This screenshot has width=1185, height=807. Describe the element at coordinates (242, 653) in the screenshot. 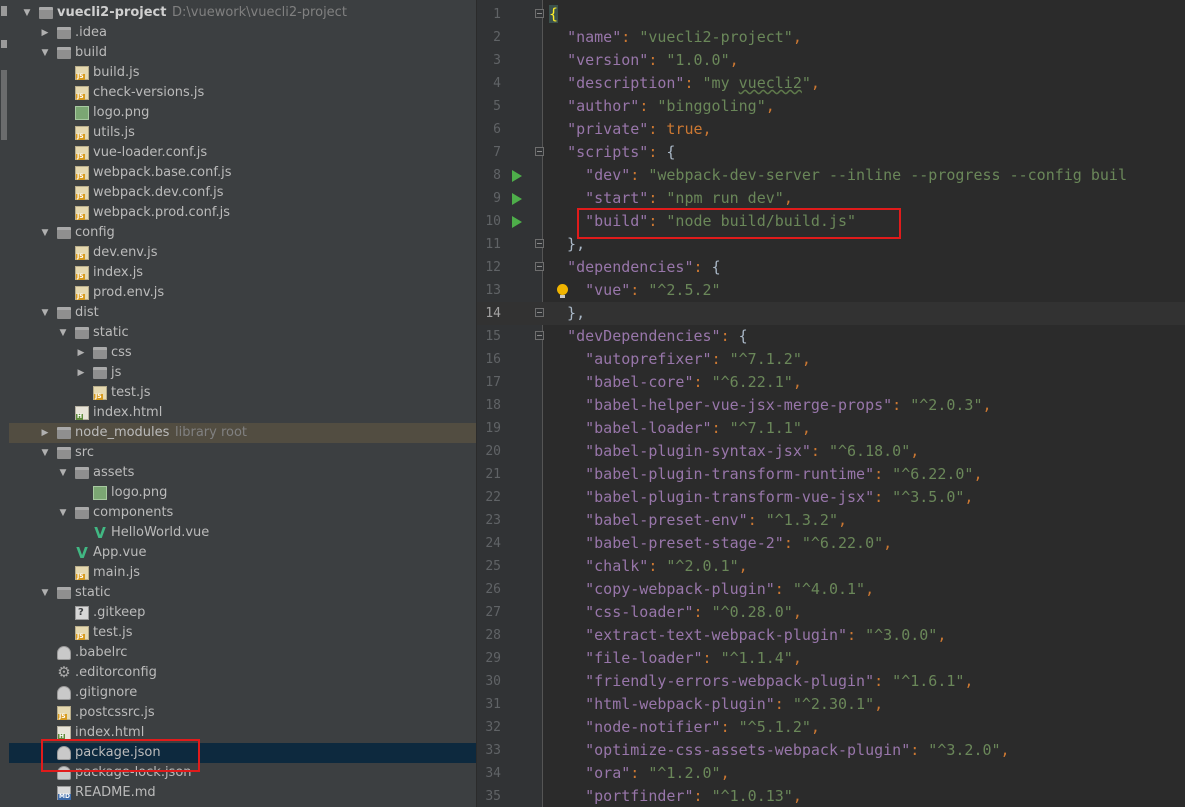

I see `tree-item: .babelrc` at that location.